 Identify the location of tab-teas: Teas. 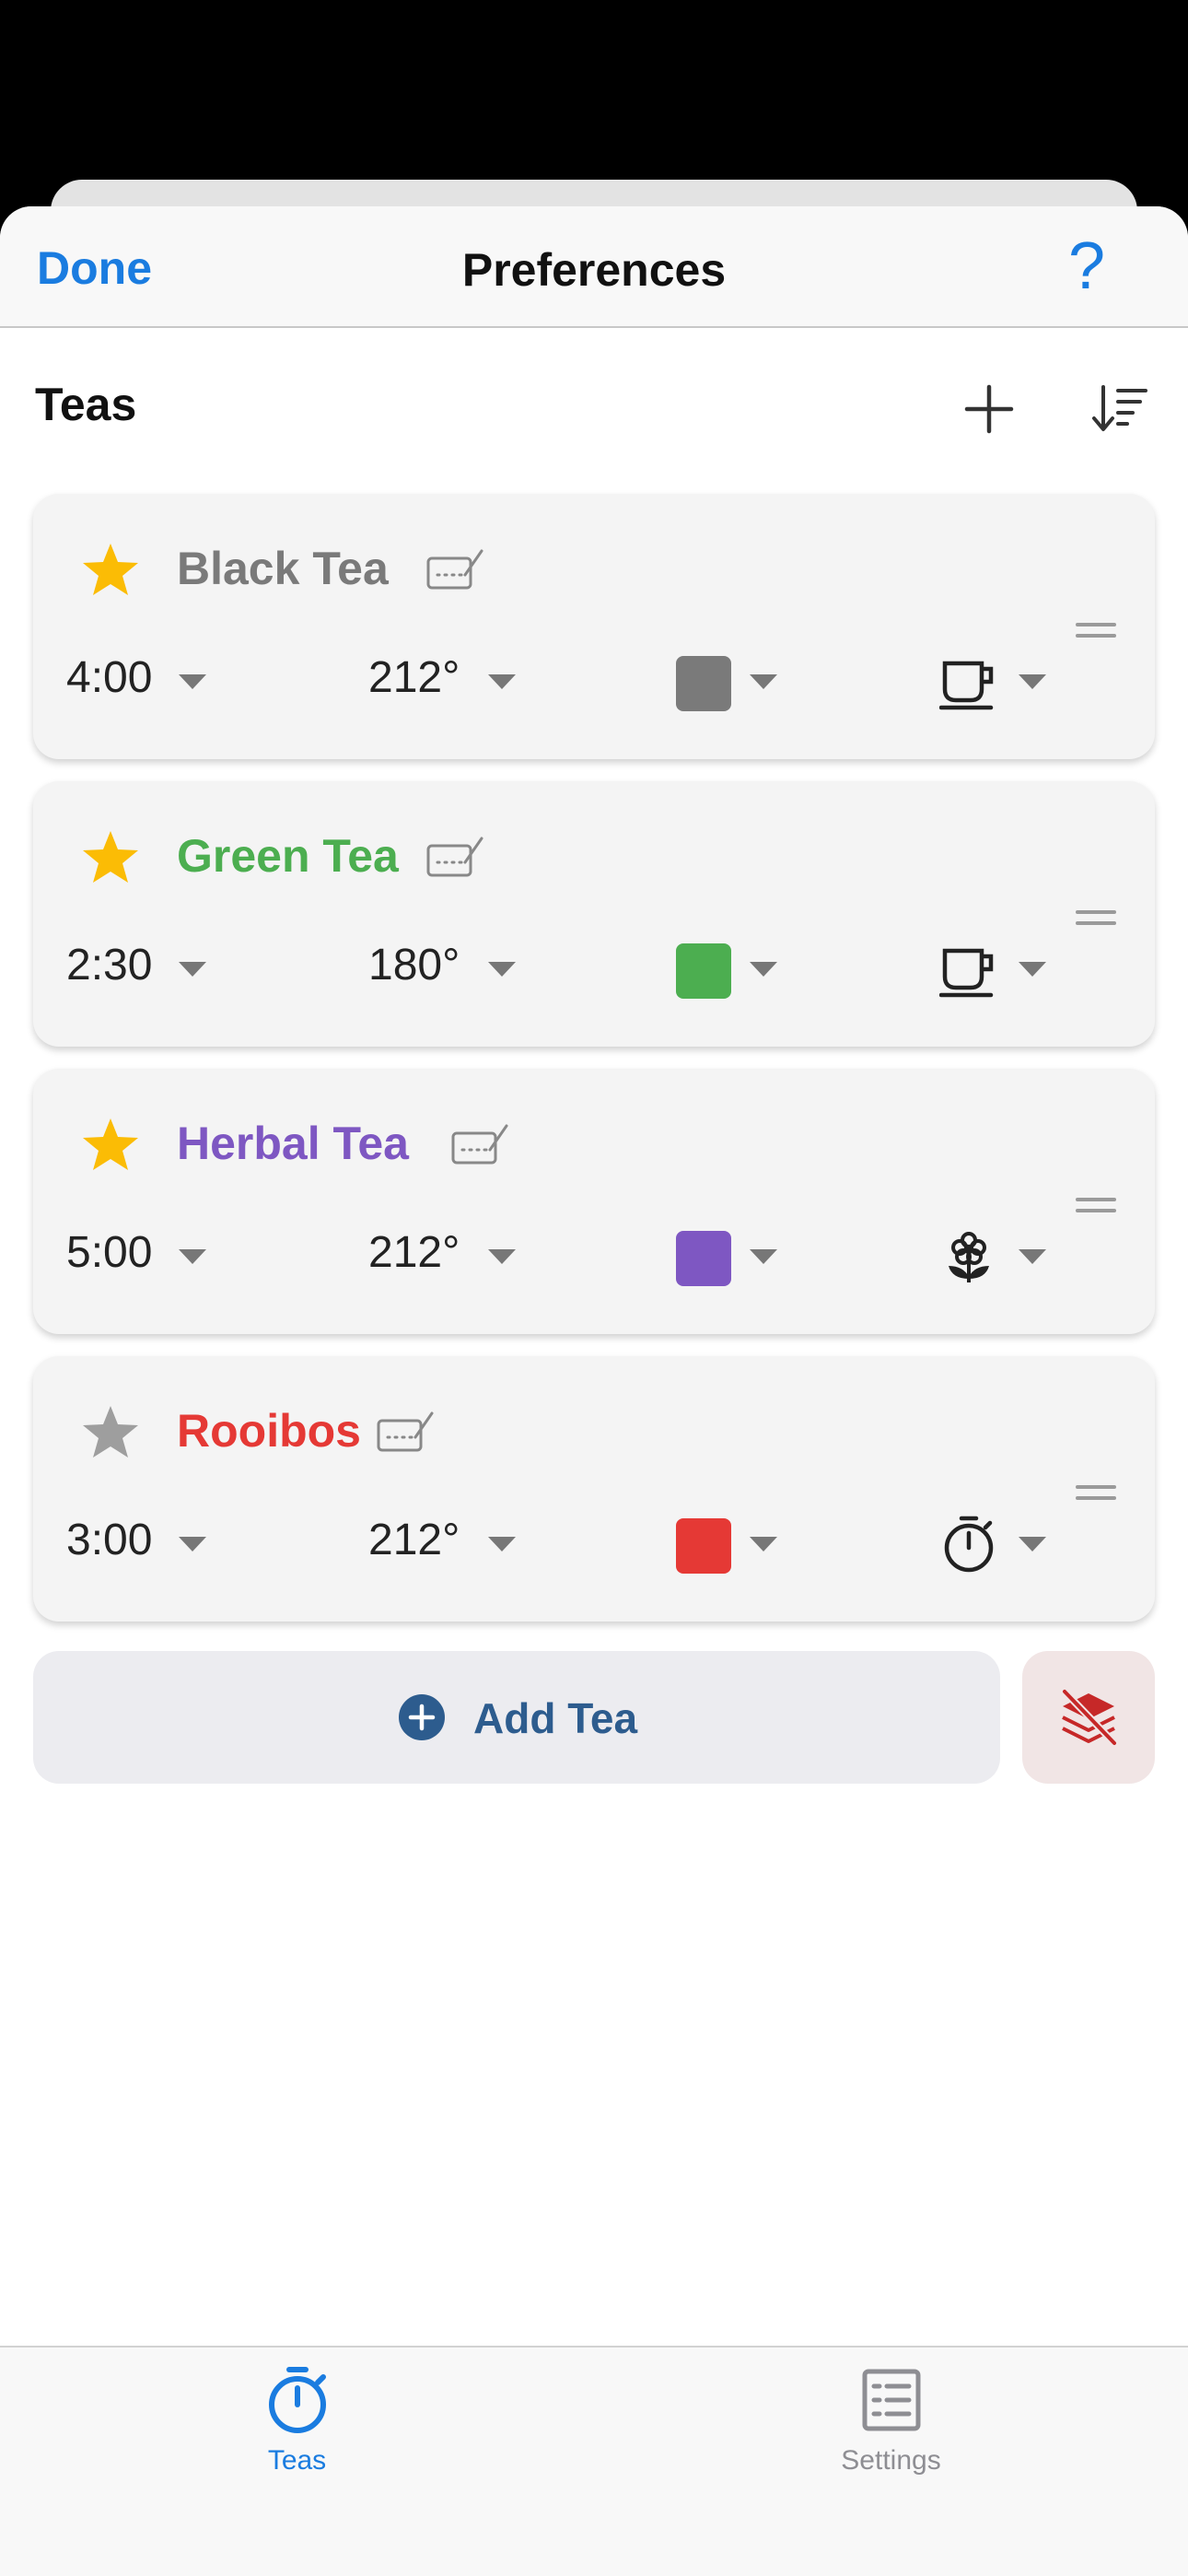
(297, 2462).